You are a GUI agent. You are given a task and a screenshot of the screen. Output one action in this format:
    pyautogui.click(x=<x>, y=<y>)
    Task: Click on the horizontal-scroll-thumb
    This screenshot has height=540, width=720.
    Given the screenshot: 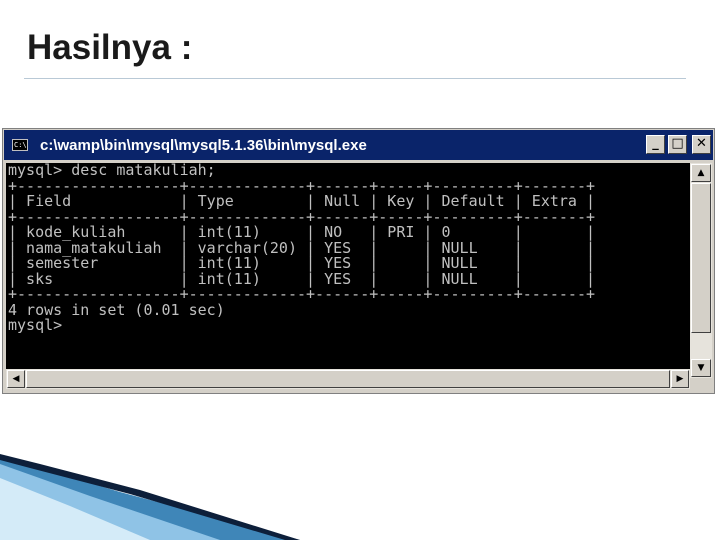 What is the action you would take?
    pyautogui.click(x=348, y=379)
    